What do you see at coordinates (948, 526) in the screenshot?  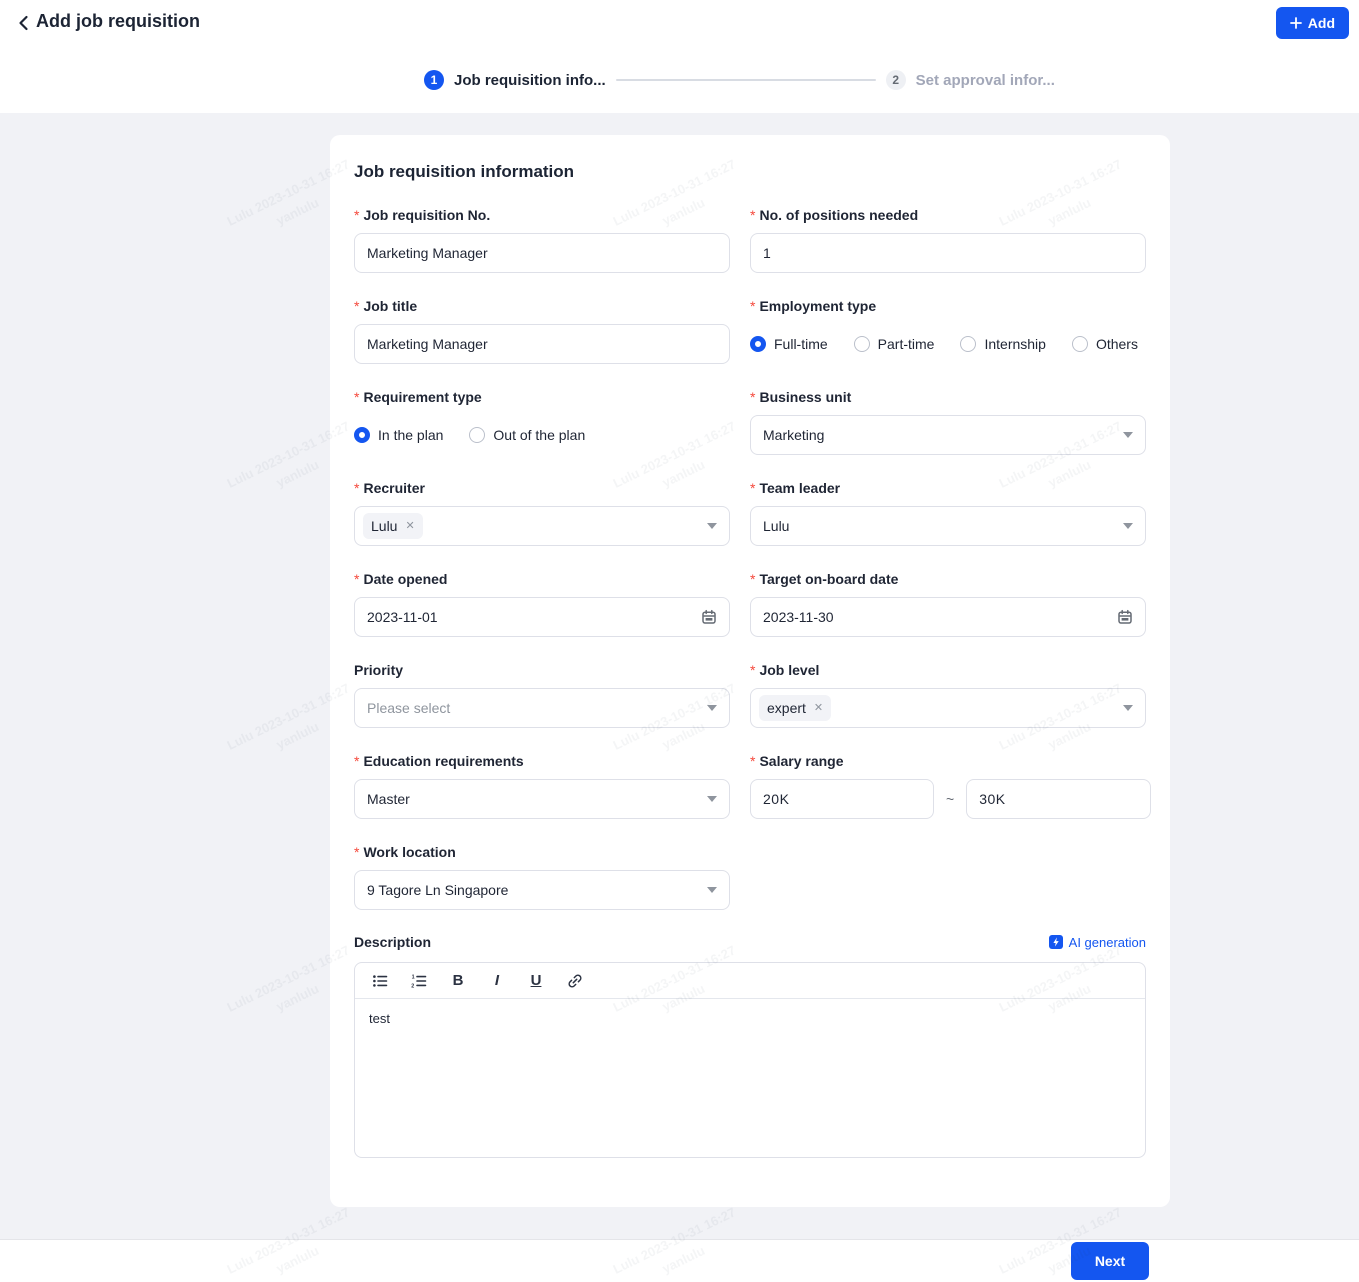 I see `team-leader-select: Lulu` at bounding box center [948, 526].